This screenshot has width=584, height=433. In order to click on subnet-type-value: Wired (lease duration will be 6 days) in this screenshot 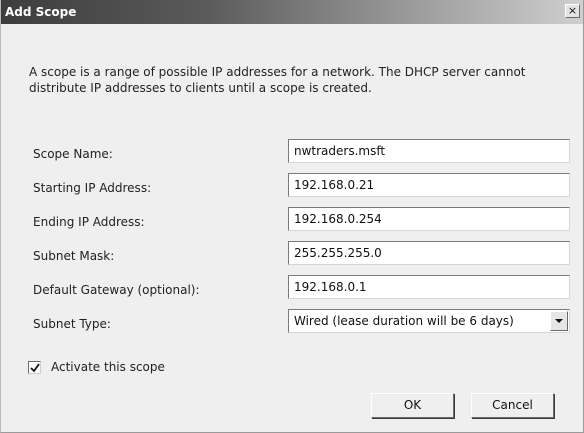, I will do `click(404, 321)`.